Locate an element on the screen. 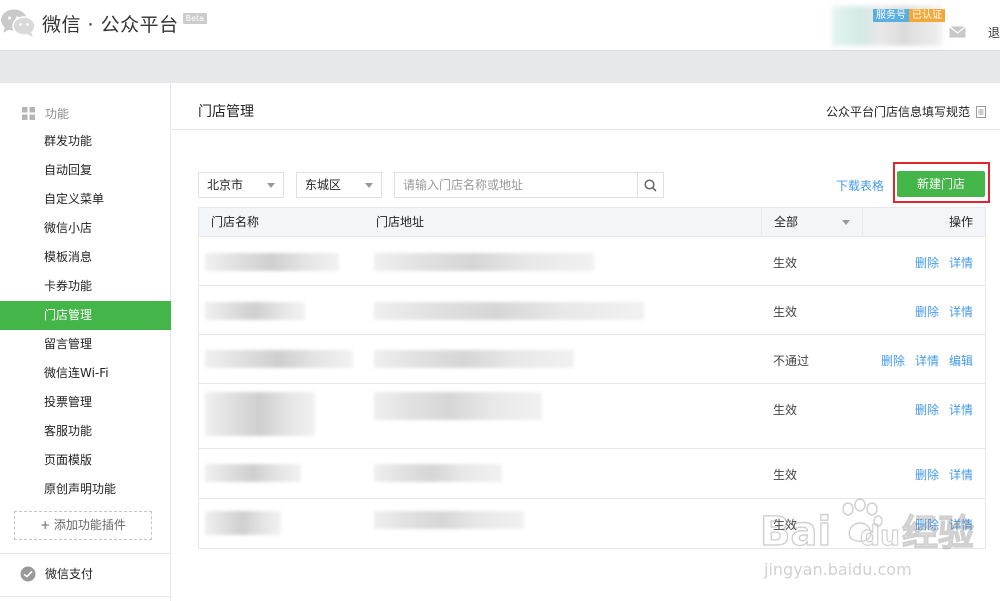 The image size is (1000, 601). district-select-value: 东城区 is located at coordinates (323, 185).